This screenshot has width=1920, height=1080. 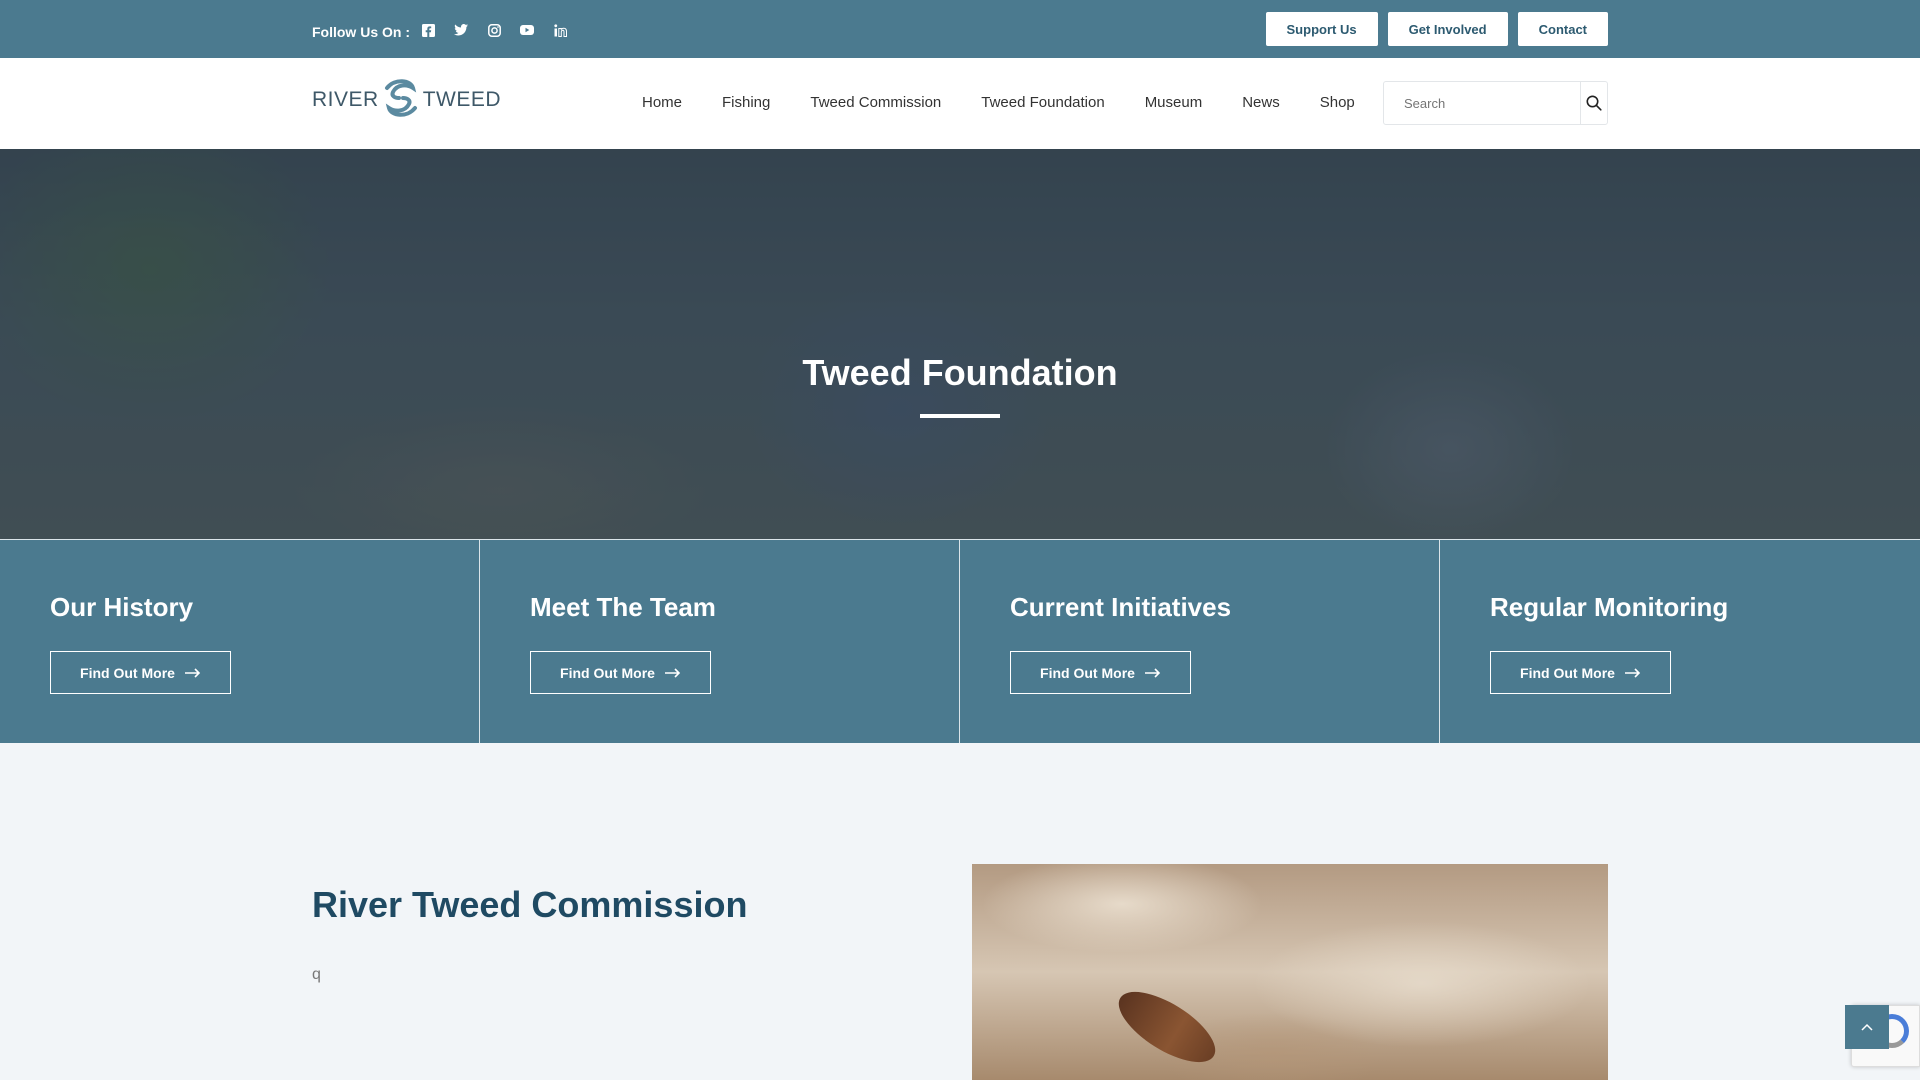 I want to click on nav-item-shop: Shop, so click(x=1337, y=102).